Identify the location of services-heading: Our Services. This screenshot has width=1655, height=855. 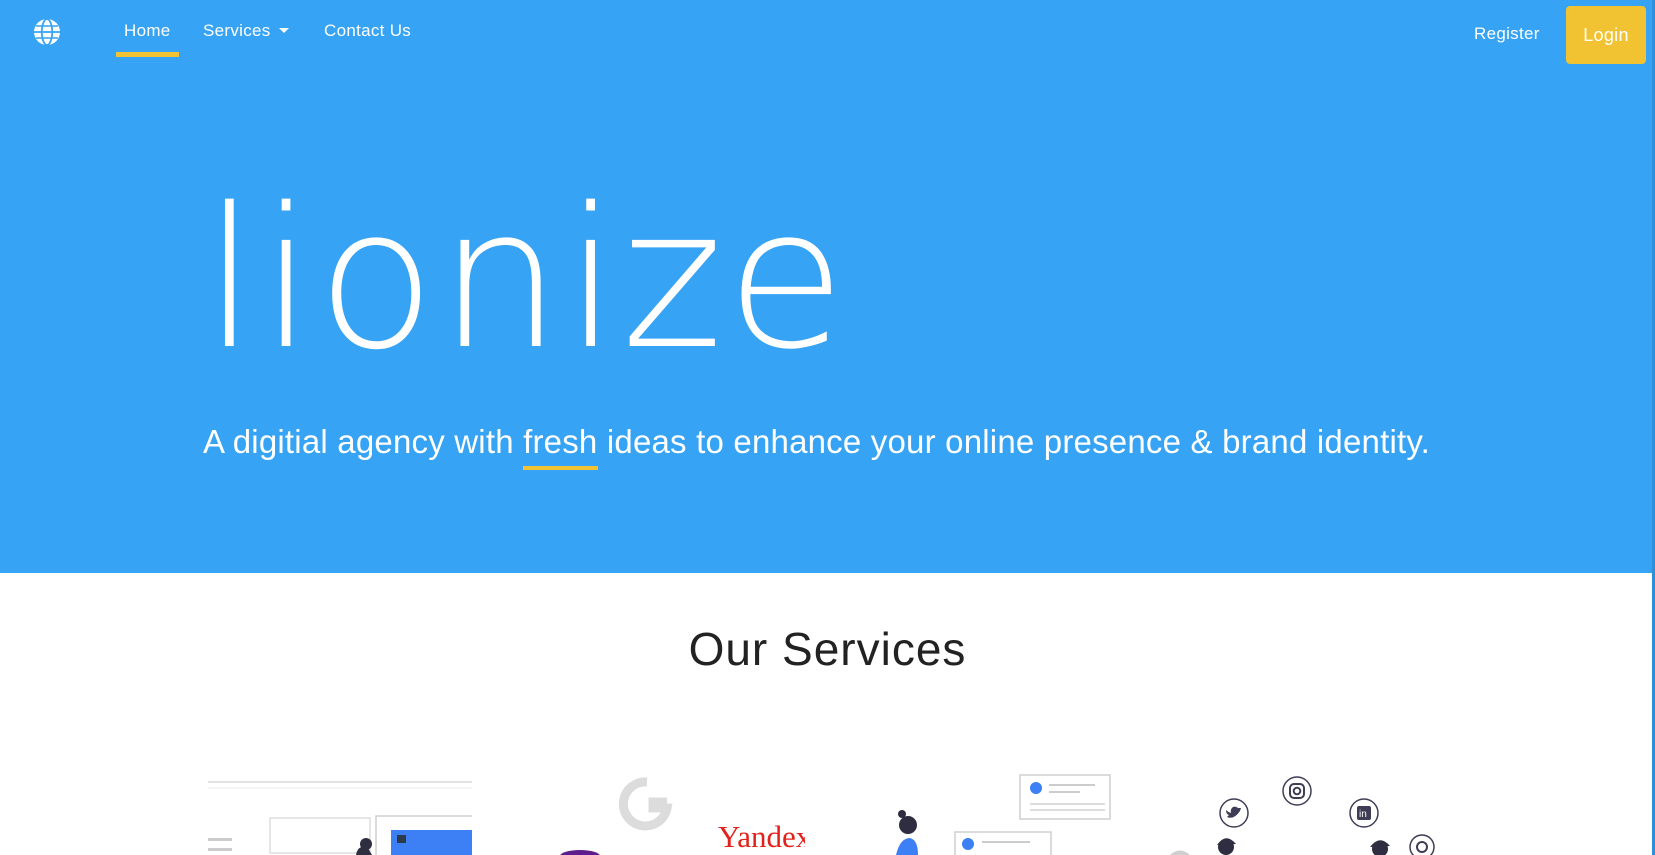
(827, 649).